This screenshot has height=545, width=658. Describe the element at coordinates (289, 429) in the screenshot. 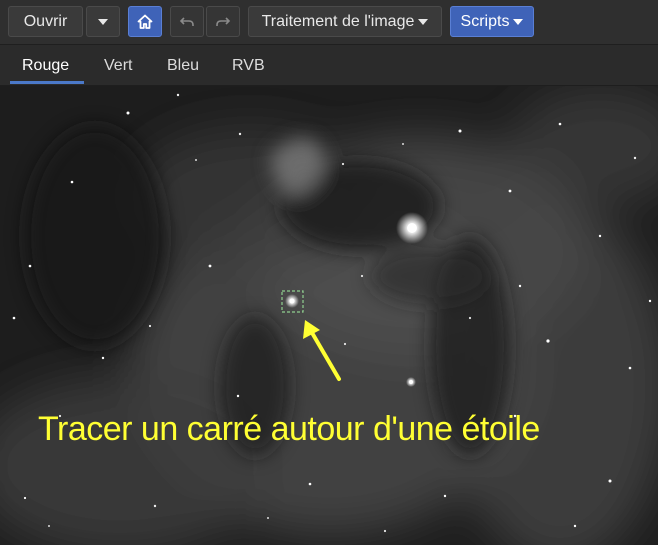

I see `annotation-caption: Tracer un carré autour d'une étoile` at that location.